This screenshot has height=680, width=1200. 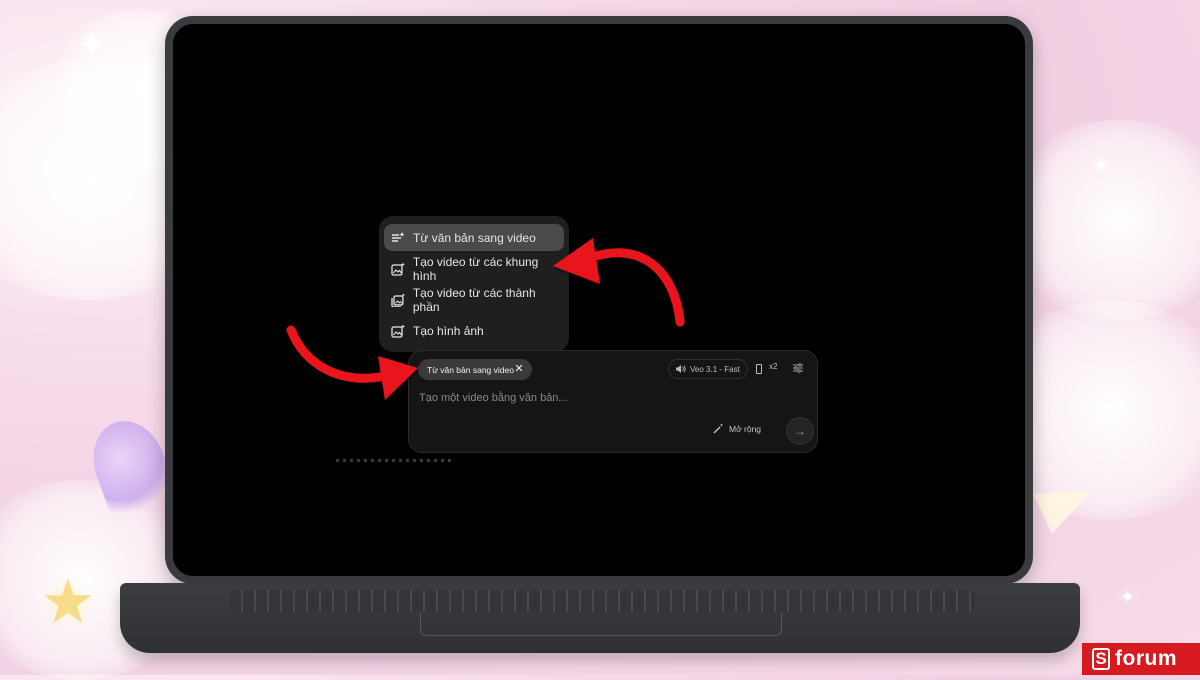 I want to click on menu-item-create-image: Tạo hình ảnh, so click(x=474, y=330).